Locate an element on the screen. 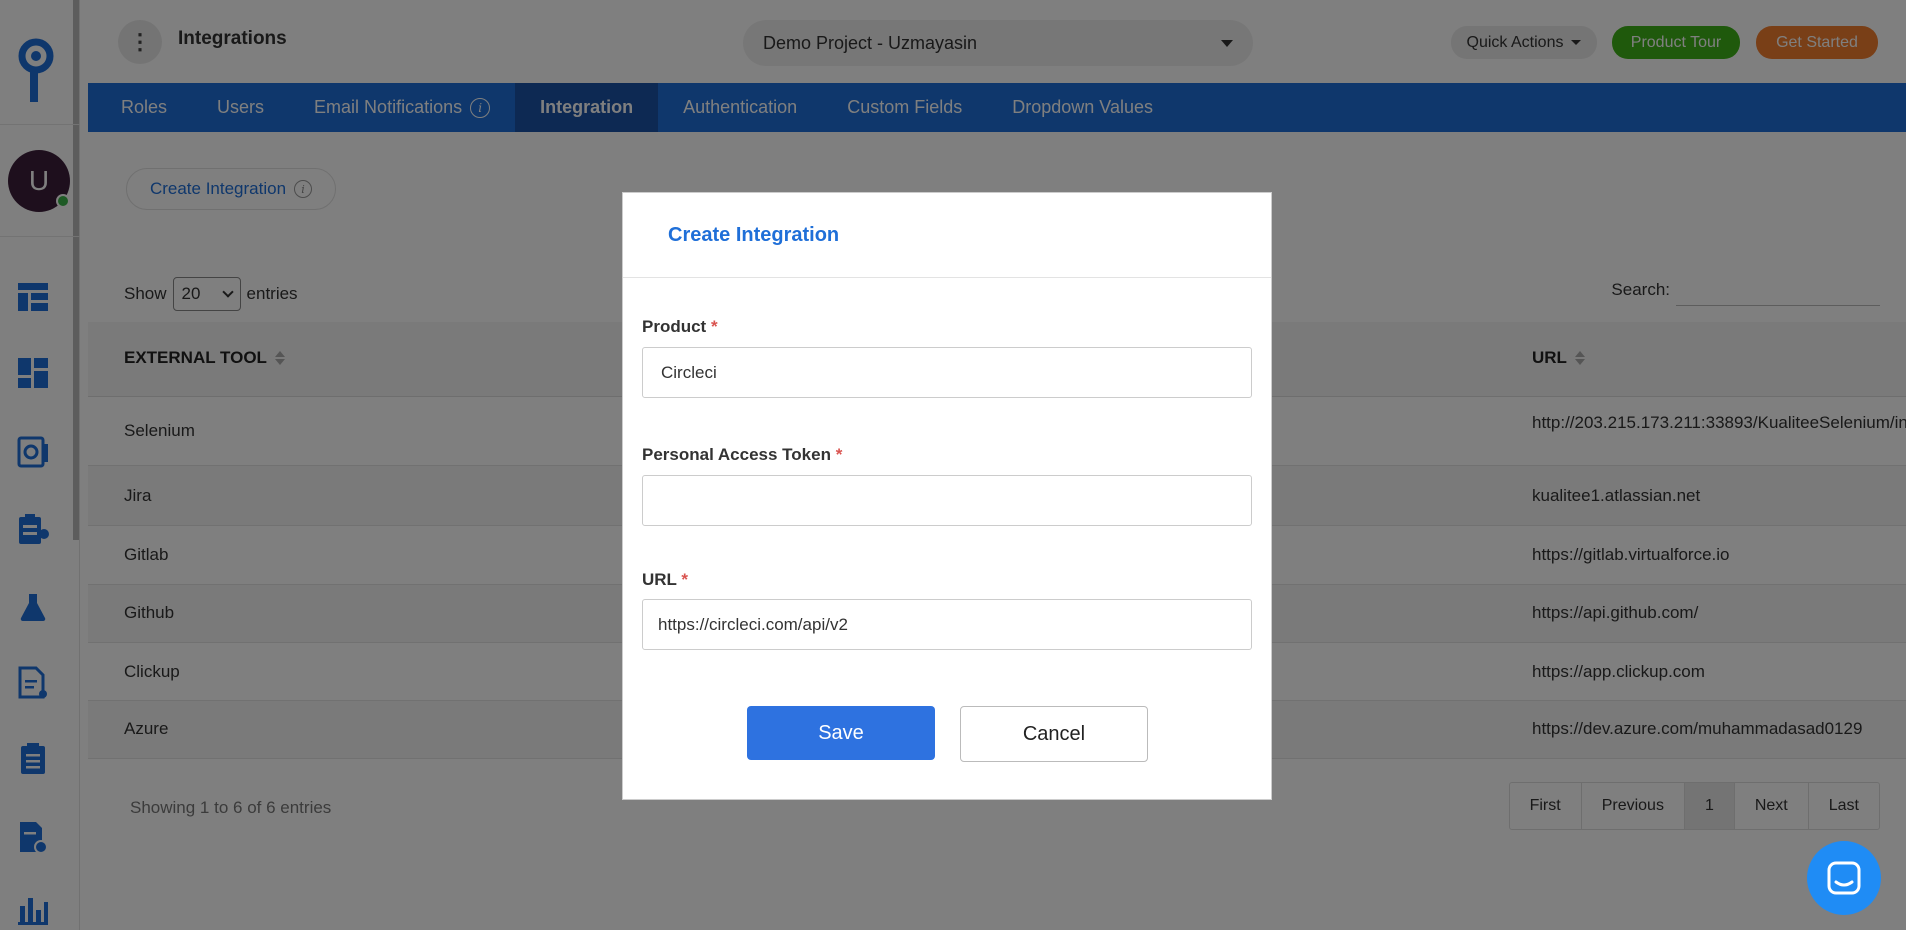 This screenshot has width=1906, height=930. url-input-value: https://circleci.com/api/v2 is located at coordinates (753, 624).